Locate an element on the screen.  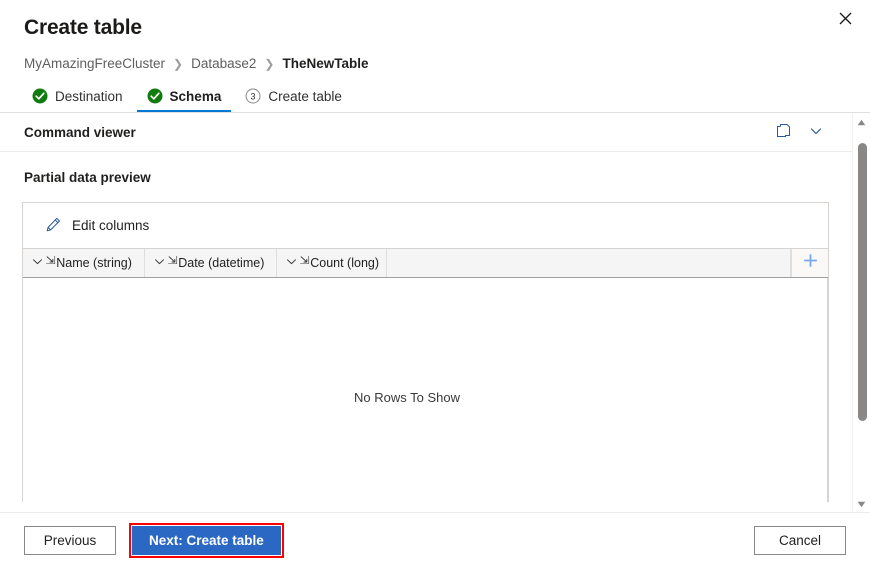
edit-columns-label: Edit columns is located at coordinates (111, 225).